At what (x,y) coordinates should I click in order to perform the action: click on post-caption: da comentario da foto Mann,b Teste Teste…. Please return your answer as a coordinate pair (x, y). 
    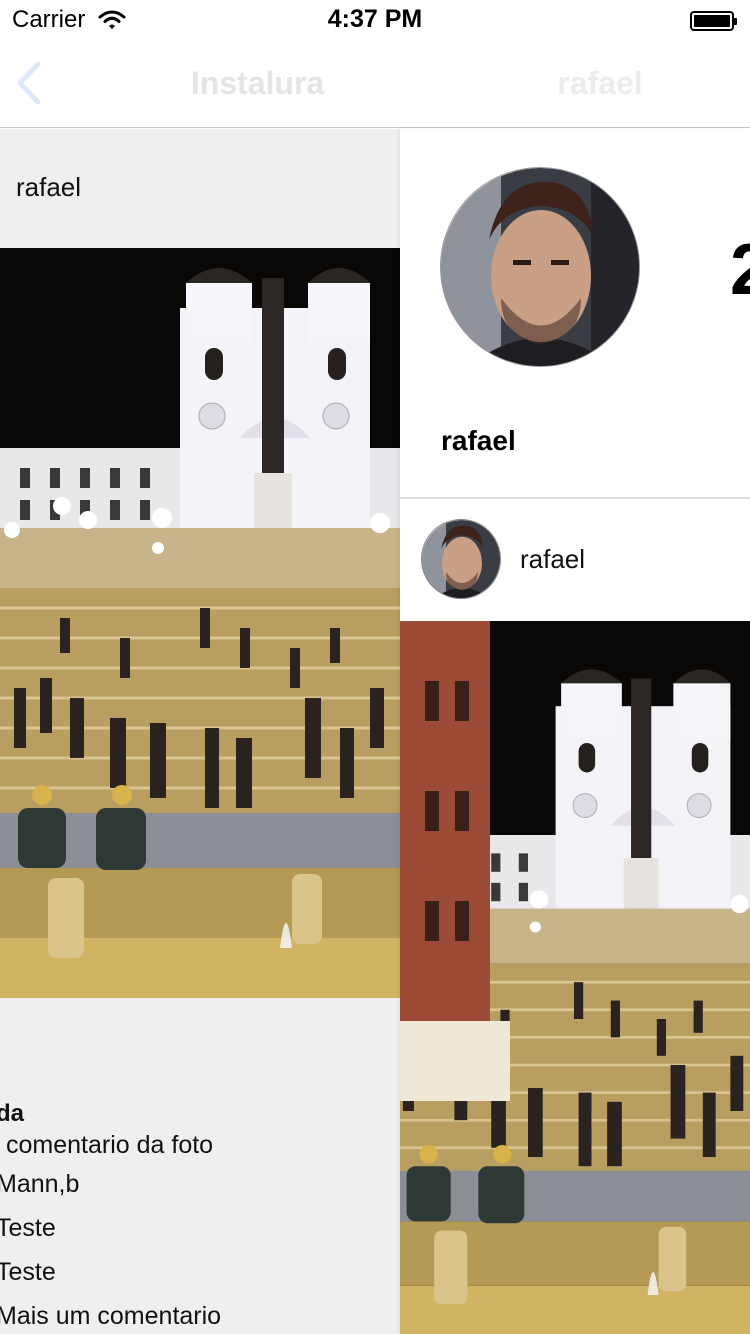
    Looking at the image, I should click on (198, 1216).